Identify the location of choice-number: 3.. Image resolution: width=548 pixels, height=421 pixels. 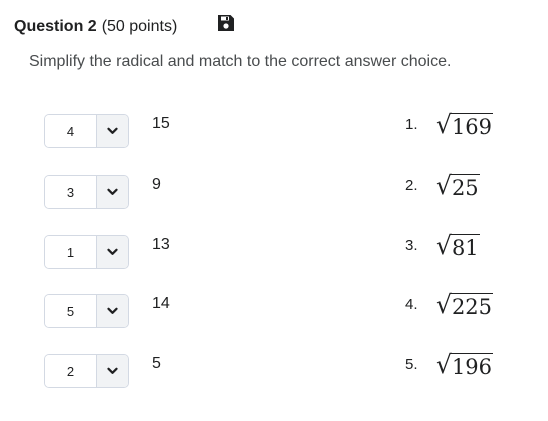
(411, 245).